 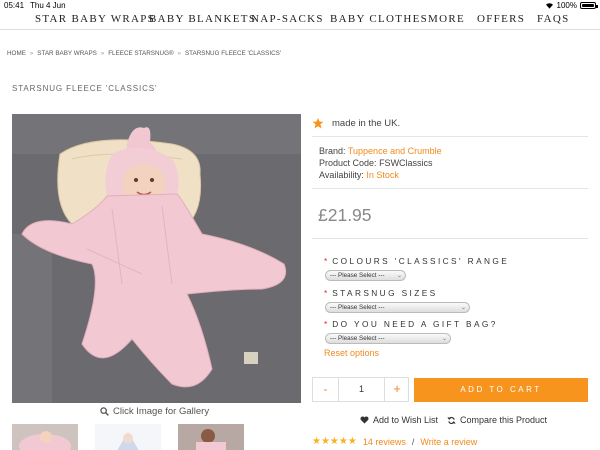 I want to click on battery-percent: 100%, so click(x=566, y=5).